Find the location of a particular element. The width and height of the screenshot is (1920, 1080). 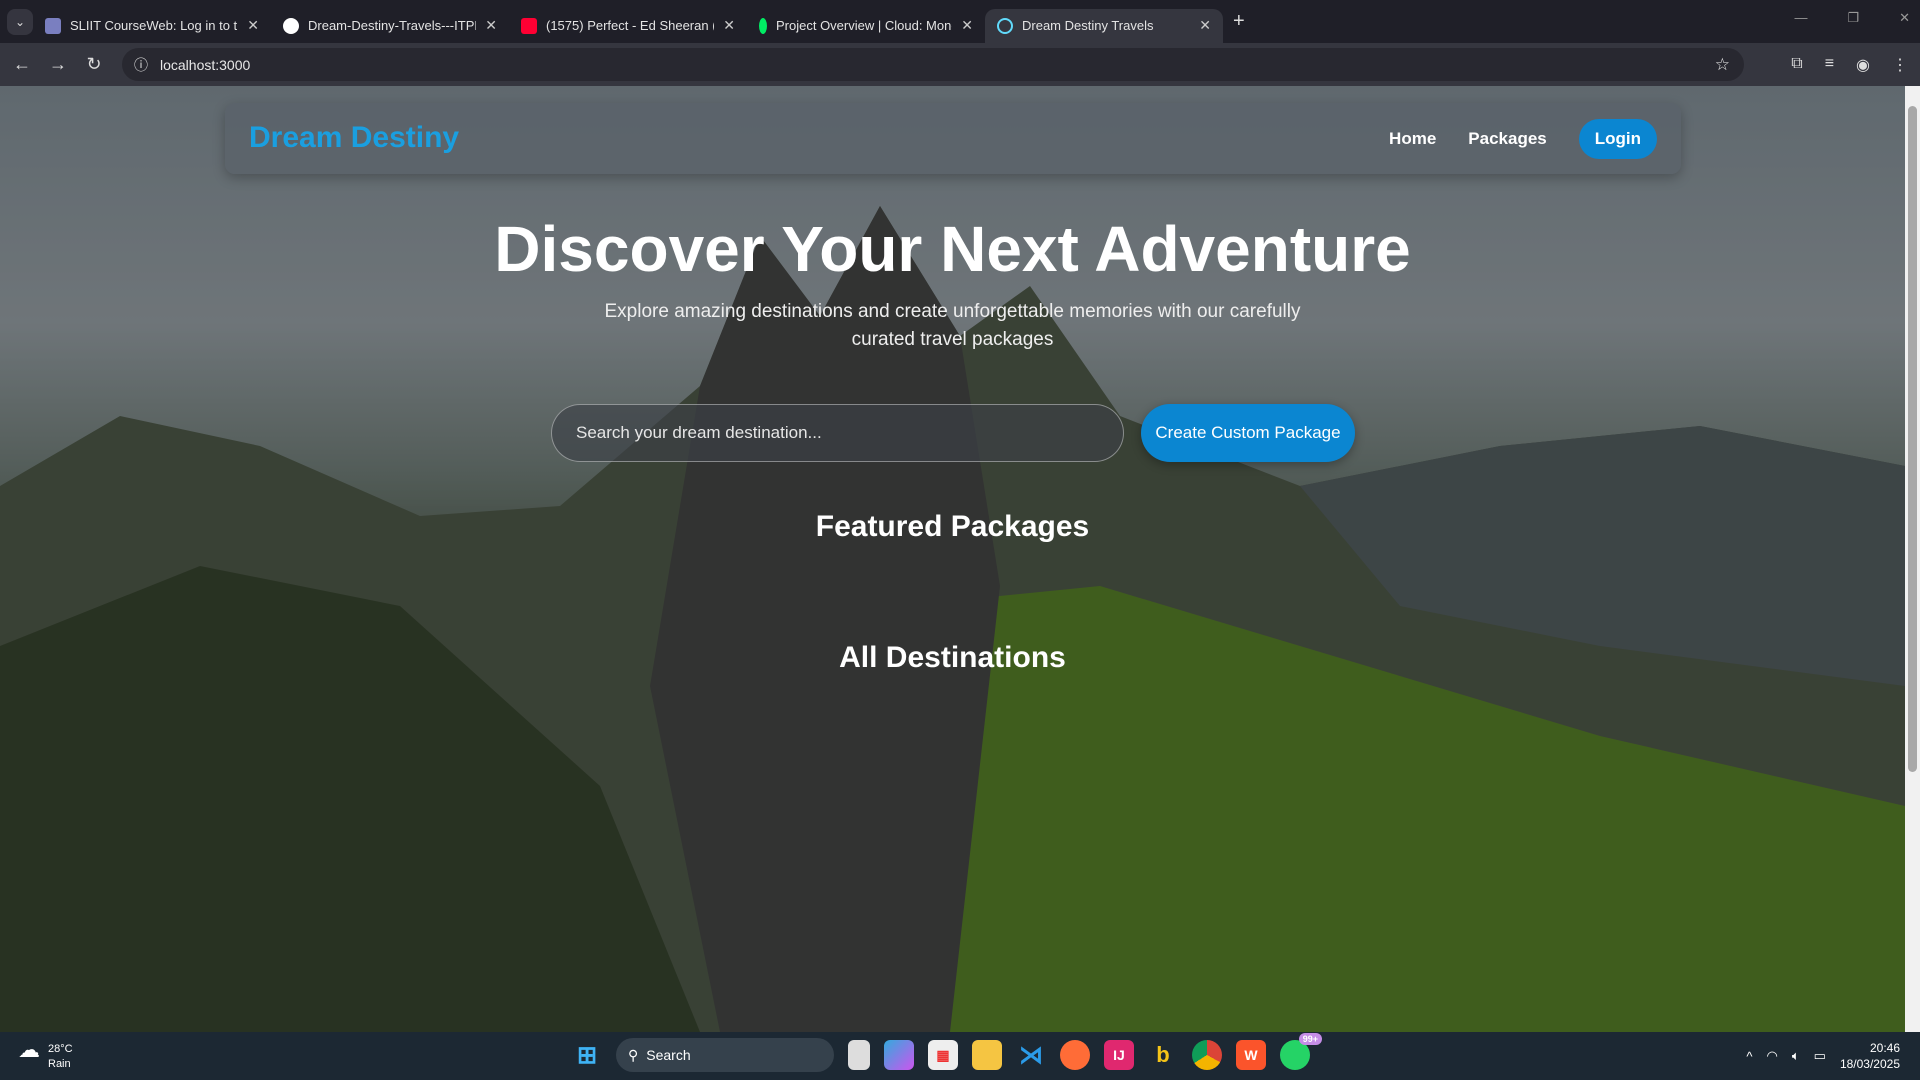

featured-packages-heading: Featured Packages is located at coordinates (952, 526).